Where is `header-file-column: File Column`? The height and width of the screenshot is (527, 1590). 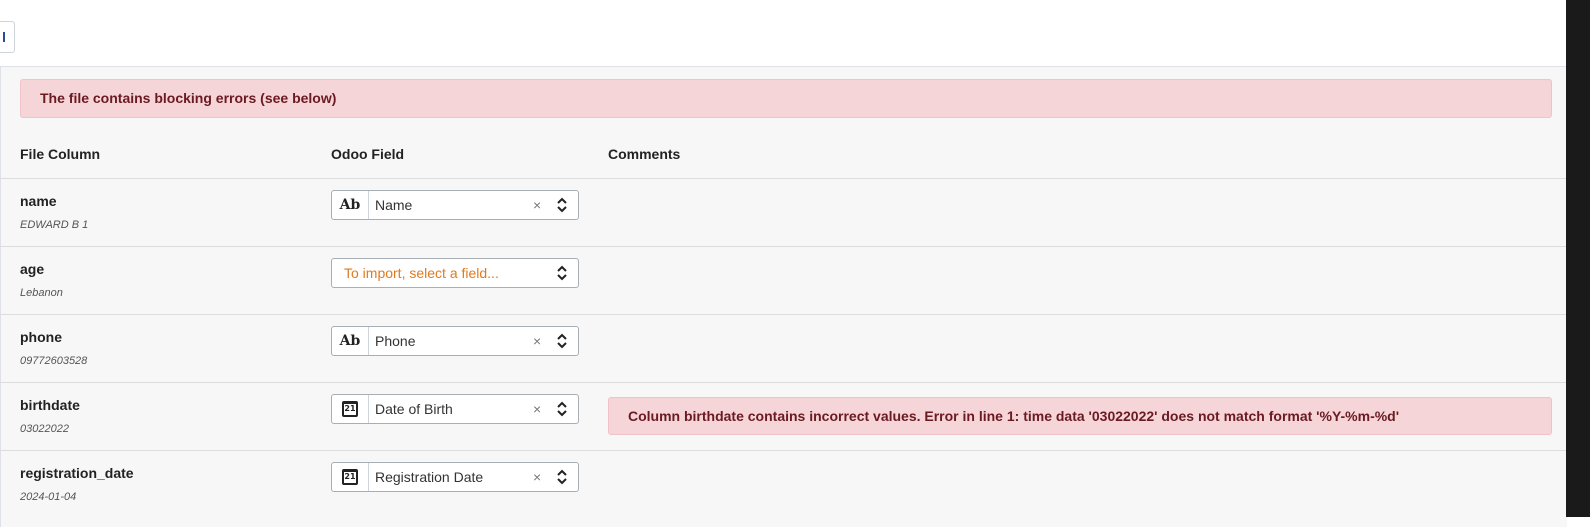 header-file-column: File Column is located at coordinates (60, 154).